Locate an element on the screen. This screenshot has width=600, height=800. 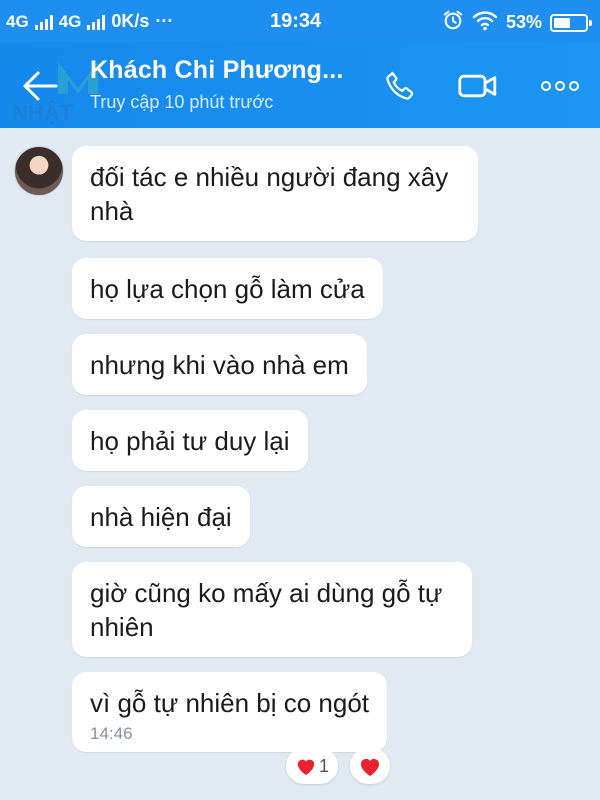
battery-percent: 53% is located at coordinates (523, 22).